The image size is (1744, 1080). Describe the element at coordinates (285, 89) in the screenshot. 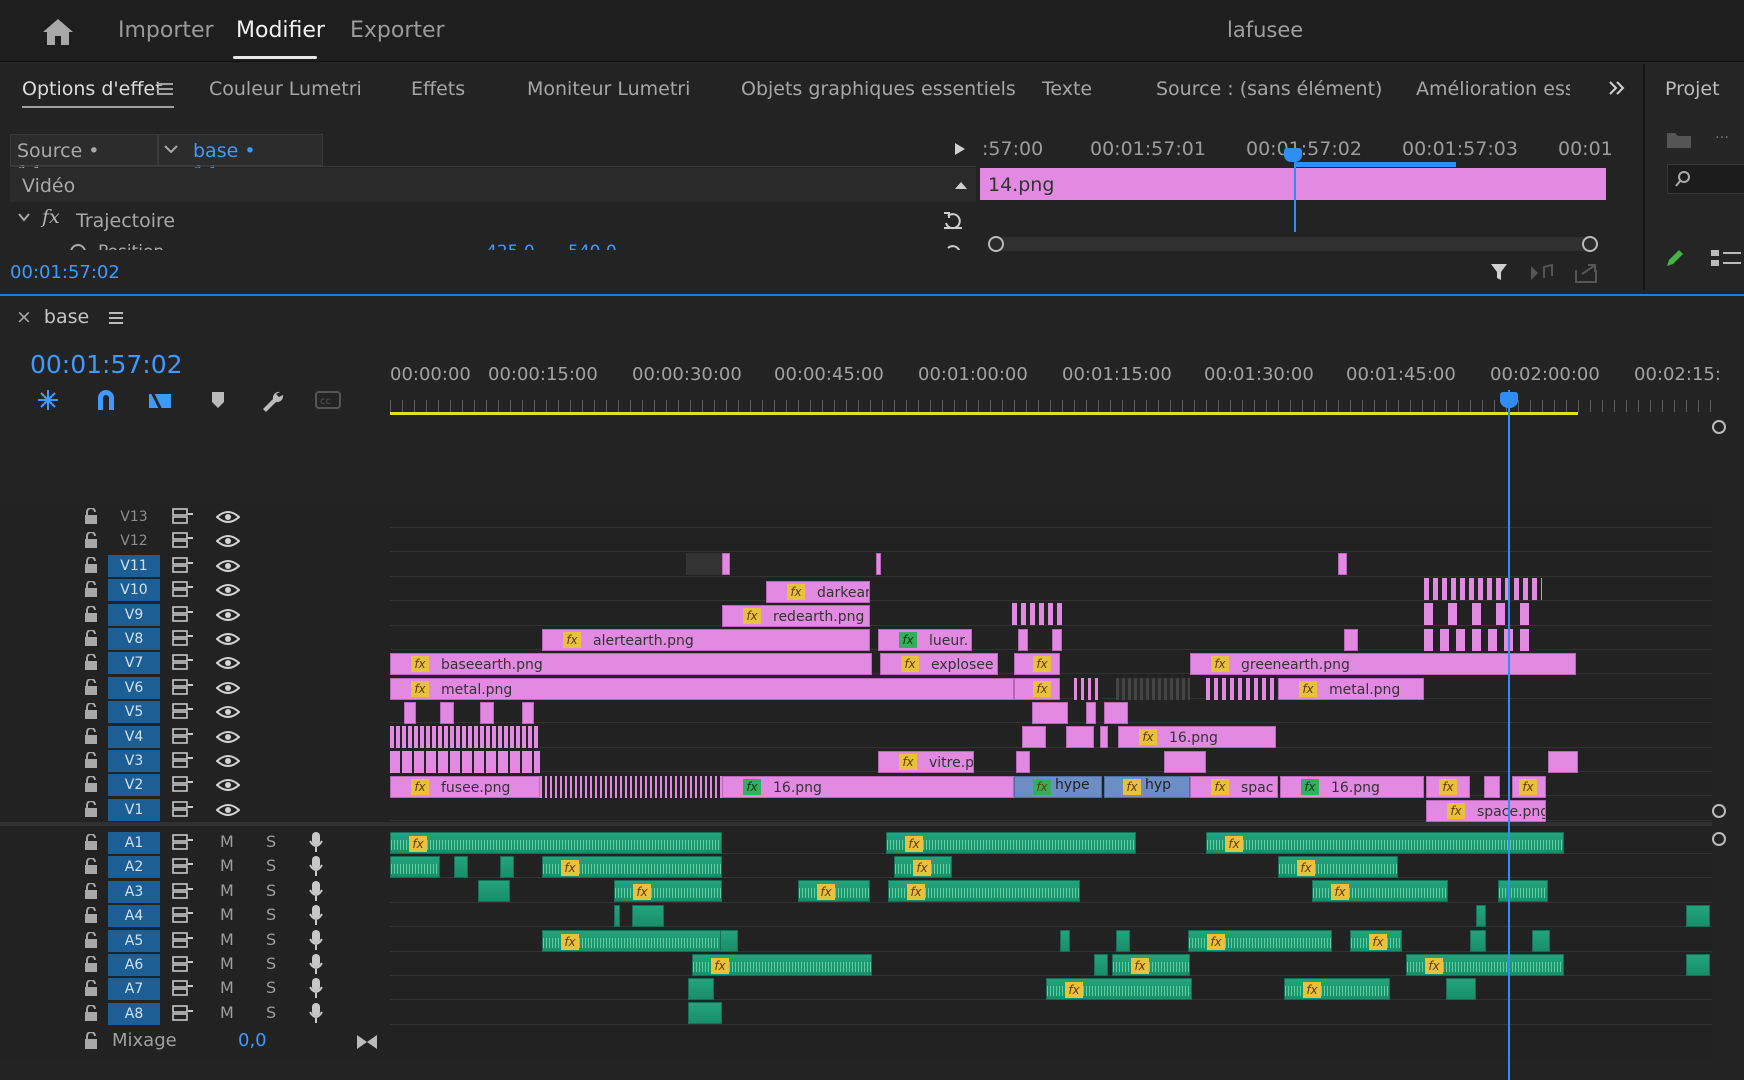

I see `tab-lumetri-color: Couleur Lumetri` at that location.